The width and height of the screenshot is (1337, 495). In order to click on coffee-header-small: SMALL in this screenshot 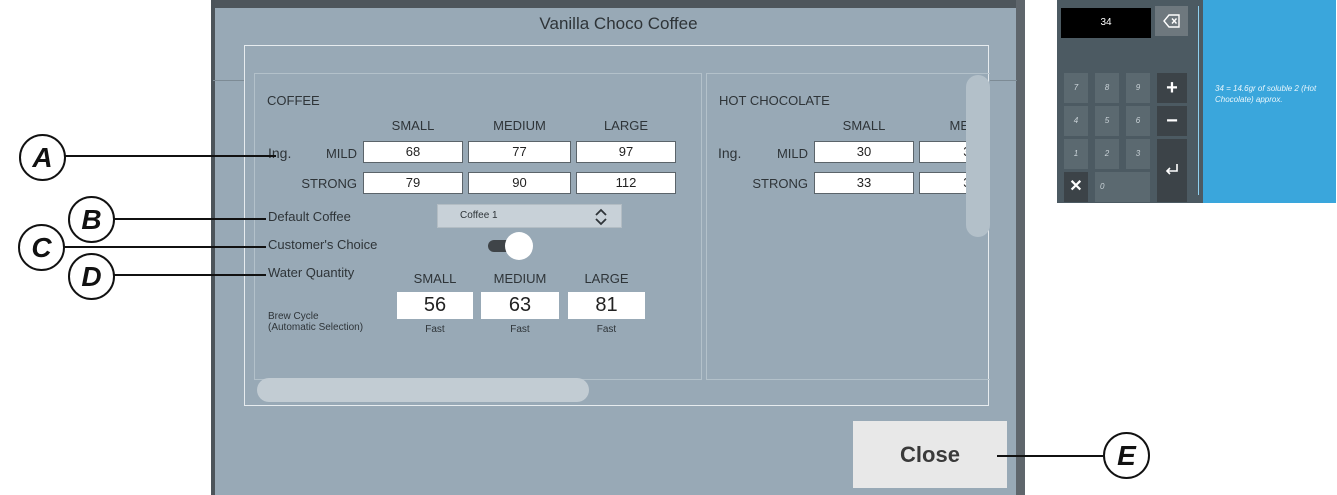, I will do `click(413, 125)`.